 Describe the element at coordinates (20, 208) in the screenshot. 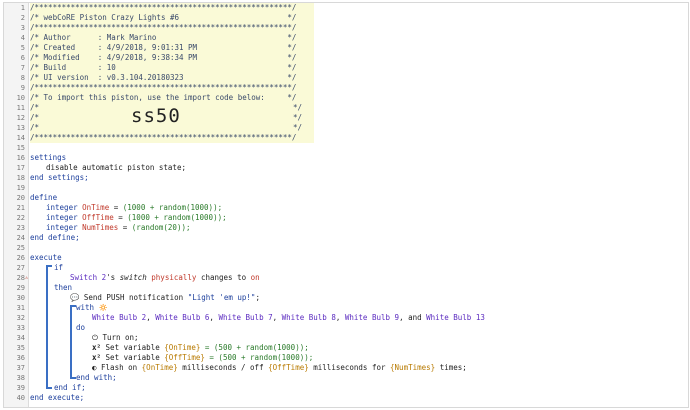

I see `line-number: 21` at that location.